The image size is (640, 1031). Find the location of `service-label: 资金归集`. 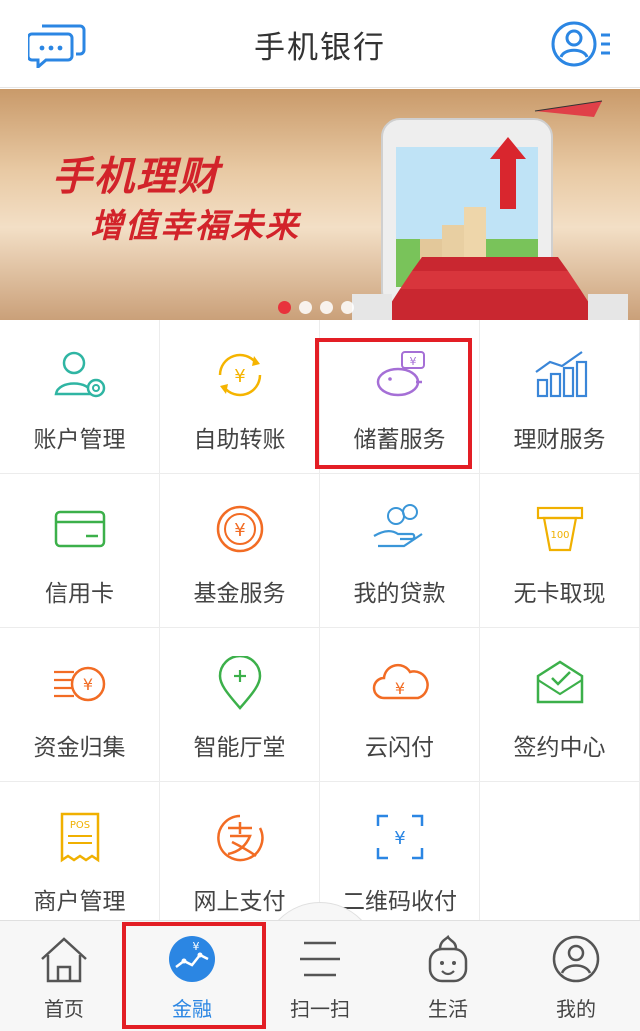

service-label: 资金归集 is located at coordinates (79, 748).